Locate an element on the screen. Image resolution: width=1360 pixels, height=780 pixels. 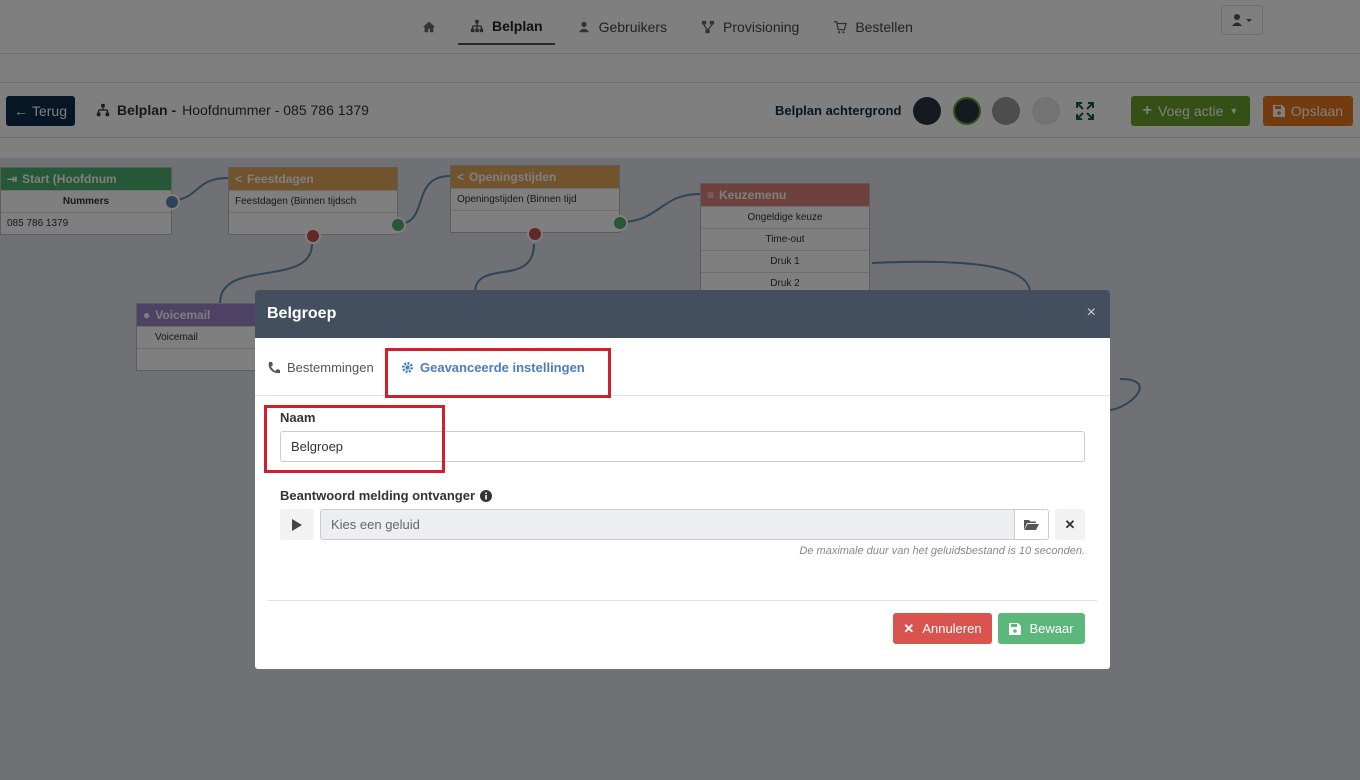
browse-sound-button is located at coordinates (1032, 524).